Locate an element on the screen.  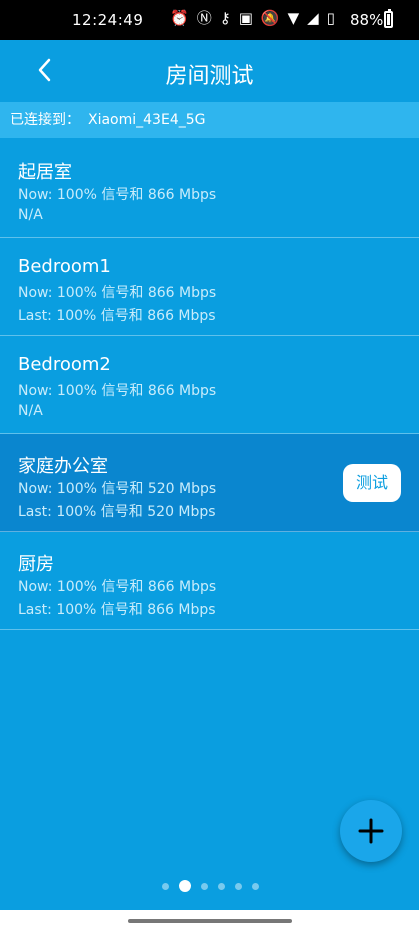
app-bar: 房间测试 is located at coordinates (209, 71).